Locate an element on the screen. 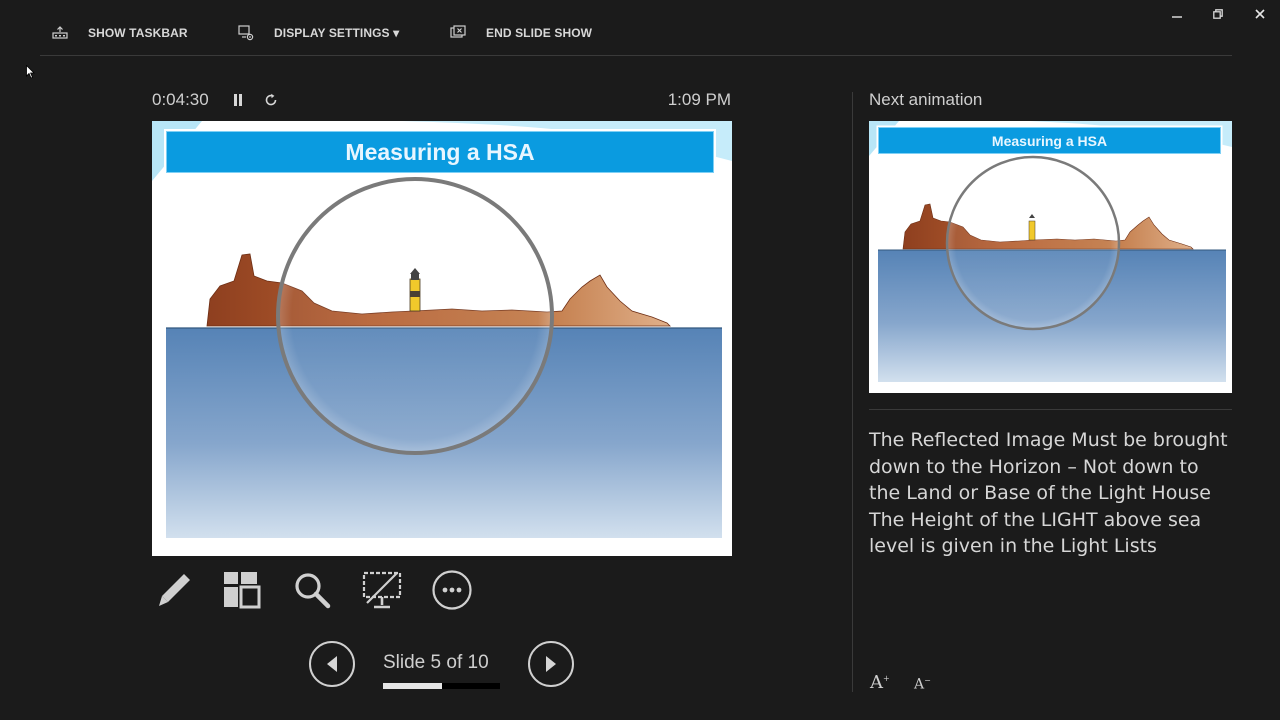 The height and width of the screenshot is (720, 1280). preview-slide-title: Measuring a HSA is located at coordinates (1049, 140).